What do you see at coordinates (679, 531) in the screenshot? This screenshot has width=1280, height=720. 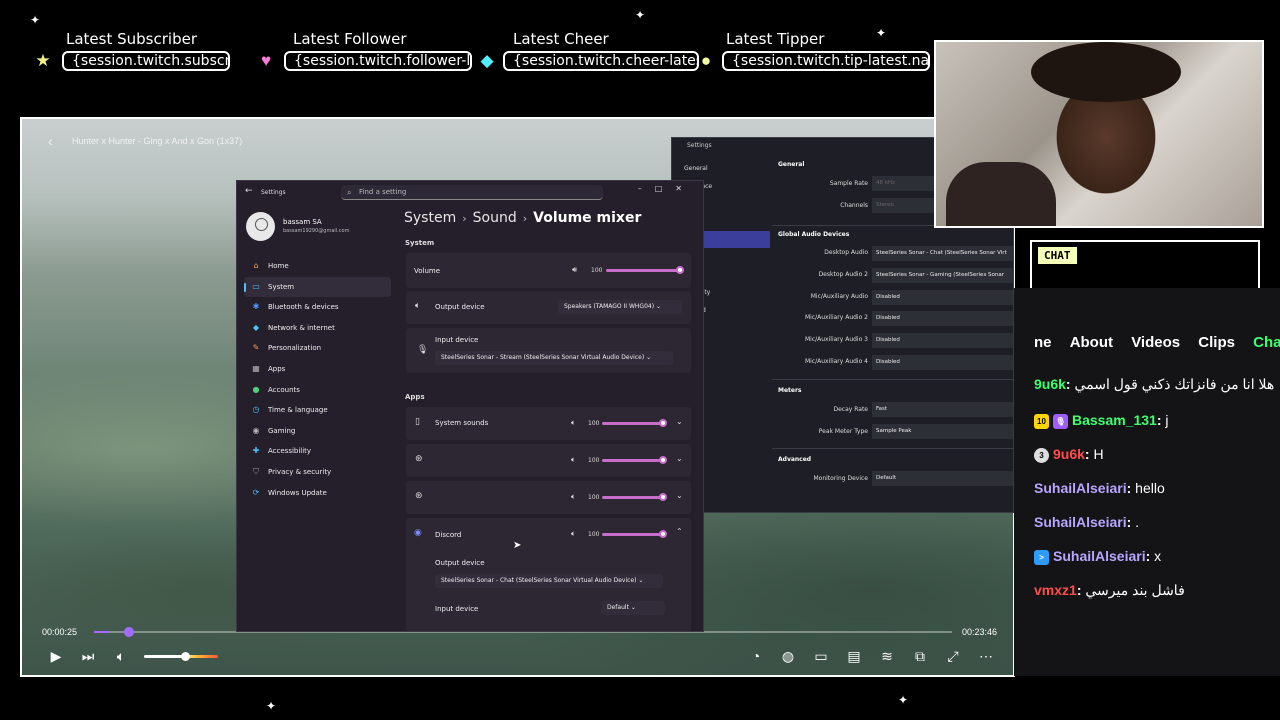 I see `chevron-up-icon: ⌃` at bounding box center [679, 531].